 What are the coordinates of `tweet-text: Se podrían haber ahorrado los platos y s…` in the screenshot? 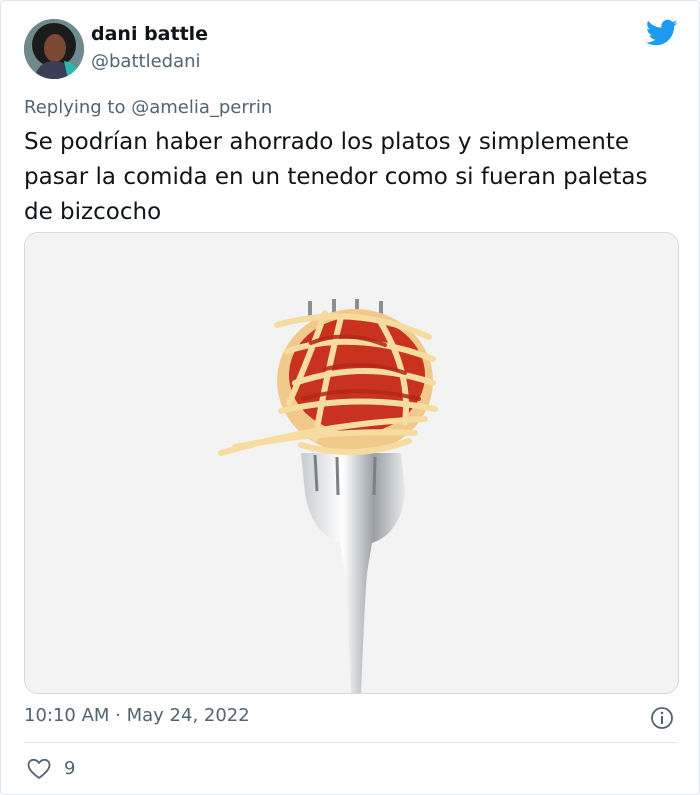 It's located at (336, 177).